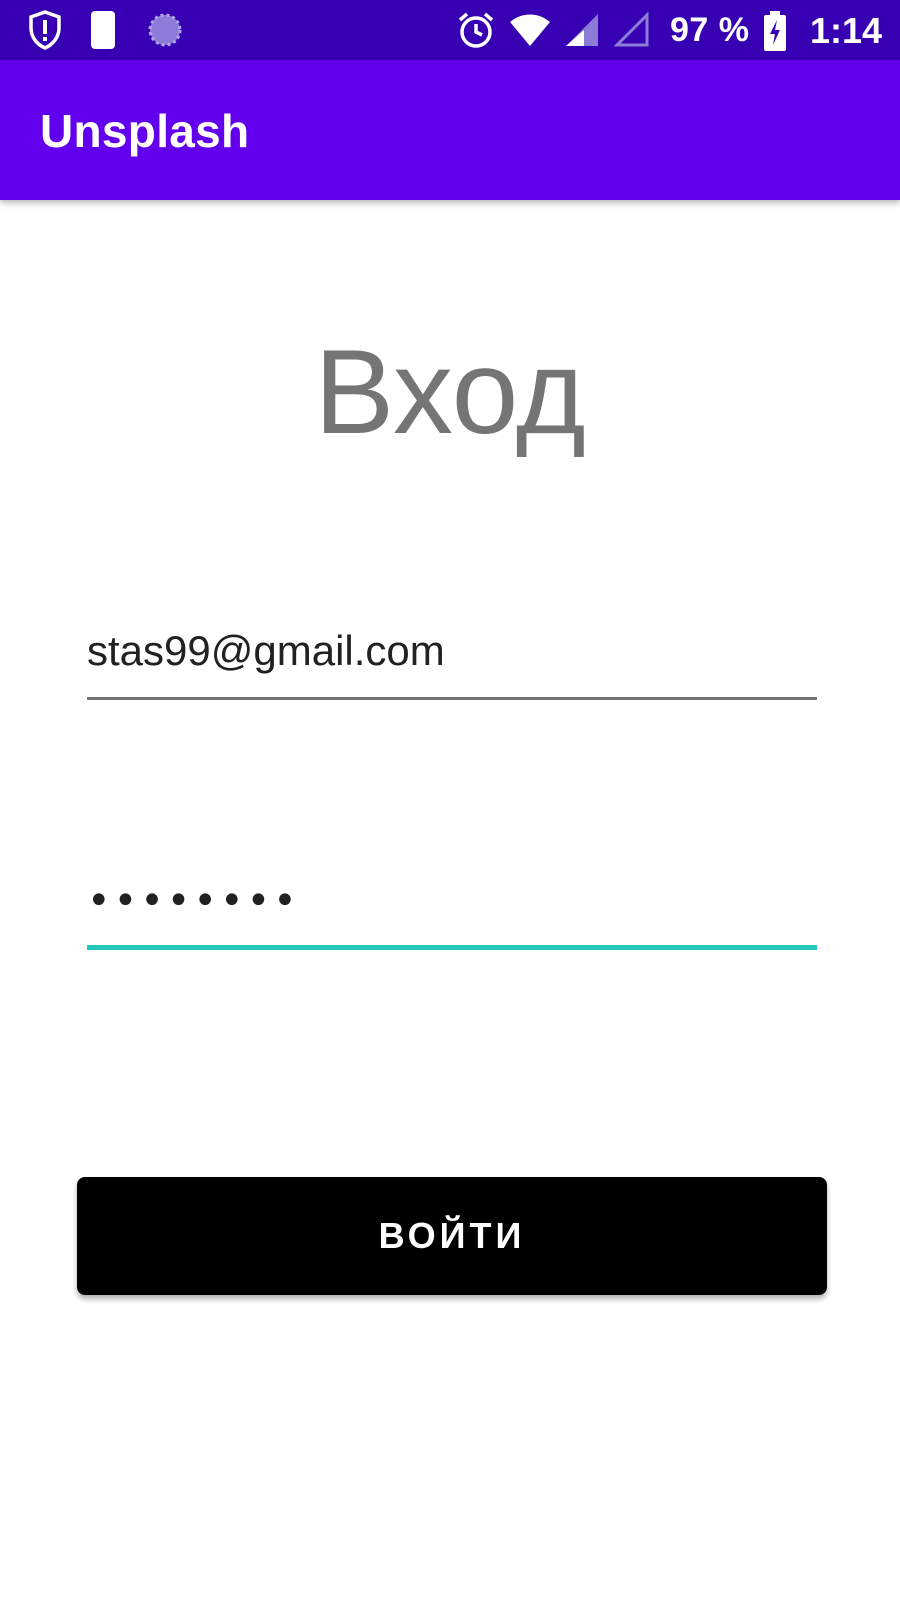  I want to click on password-field-container, so click(452, 905).